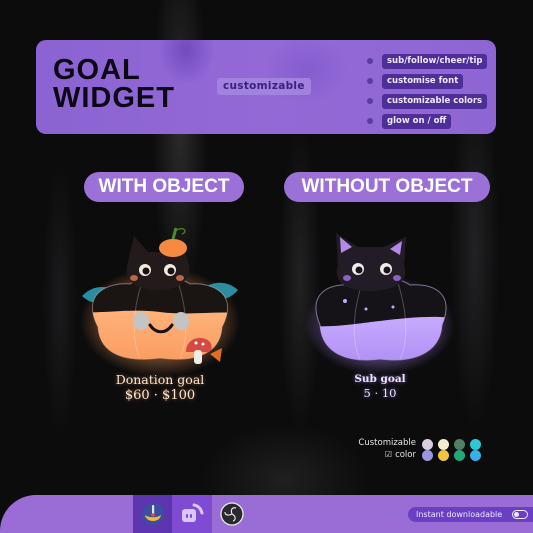  Describe the element at coordinates (423, 81) in the screenshot. I see `feature-label: customise font` at that location.